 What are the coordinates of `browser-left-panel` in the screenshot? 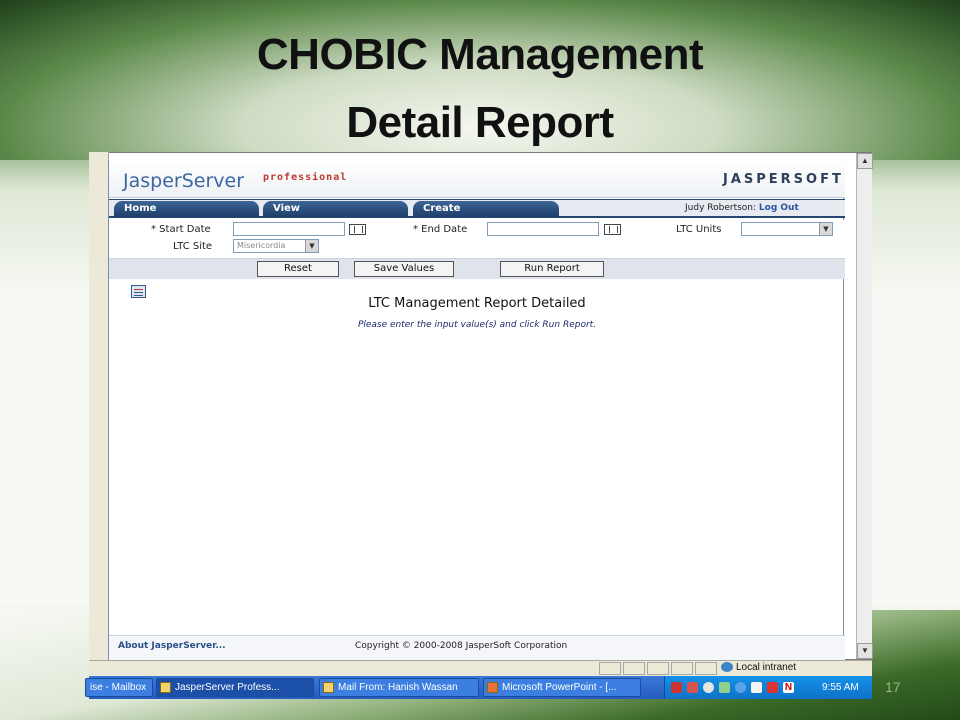 It's located at (99, 406).